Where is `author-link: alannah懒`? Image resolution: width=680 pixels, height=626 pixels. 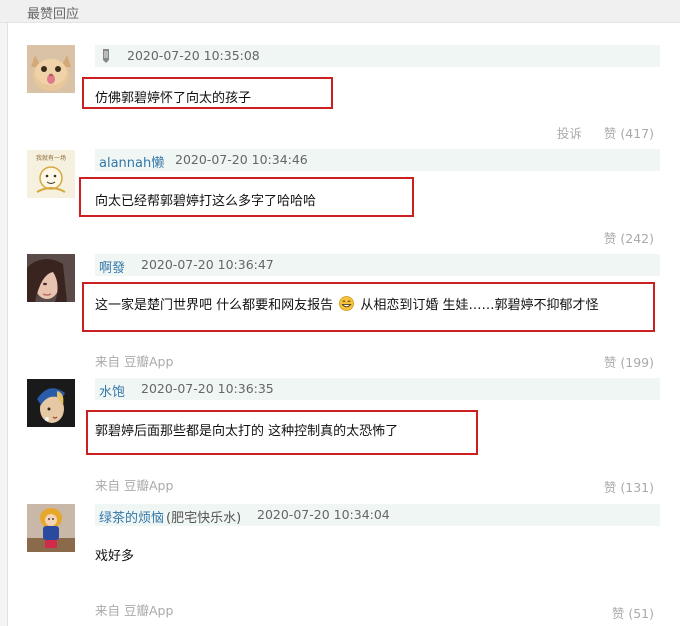 author-link: alannah懒 is located at coordinates (131, 161).